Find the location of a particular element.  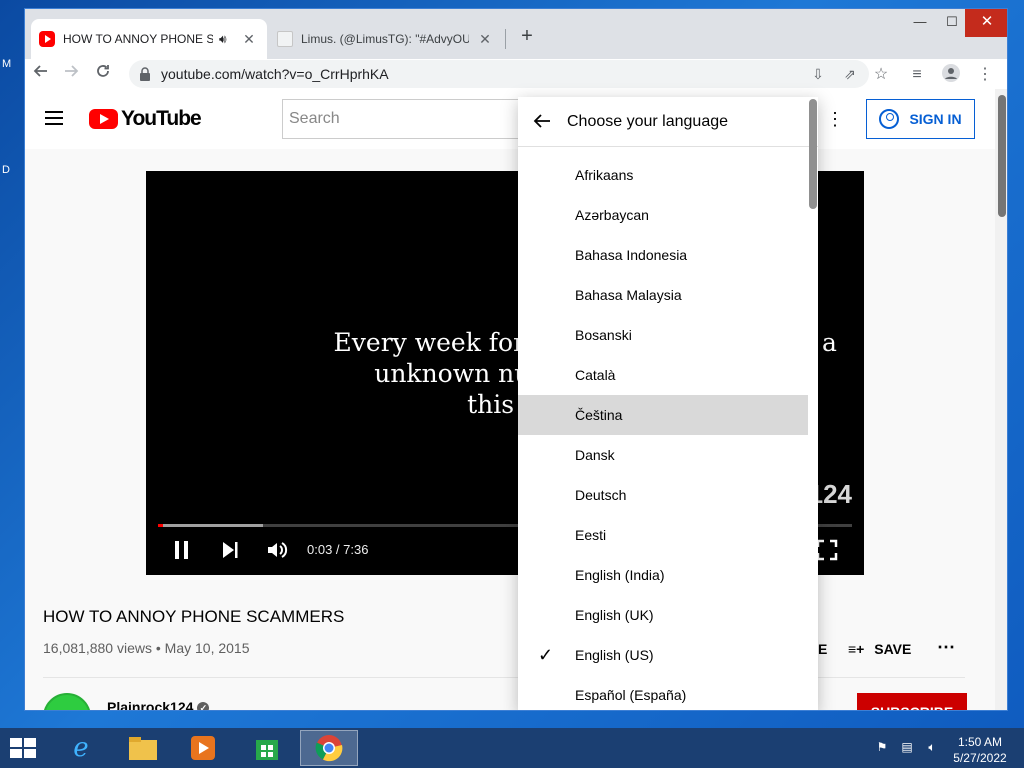

install-icon: ⇩ is located at coordinates (818, 74).